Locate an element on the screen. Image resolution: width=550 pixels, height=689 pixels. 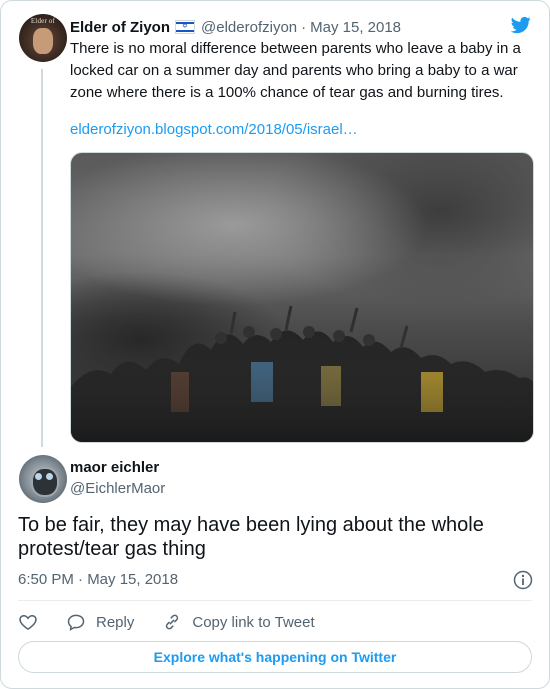
divider is located at coordinates (275, 600).